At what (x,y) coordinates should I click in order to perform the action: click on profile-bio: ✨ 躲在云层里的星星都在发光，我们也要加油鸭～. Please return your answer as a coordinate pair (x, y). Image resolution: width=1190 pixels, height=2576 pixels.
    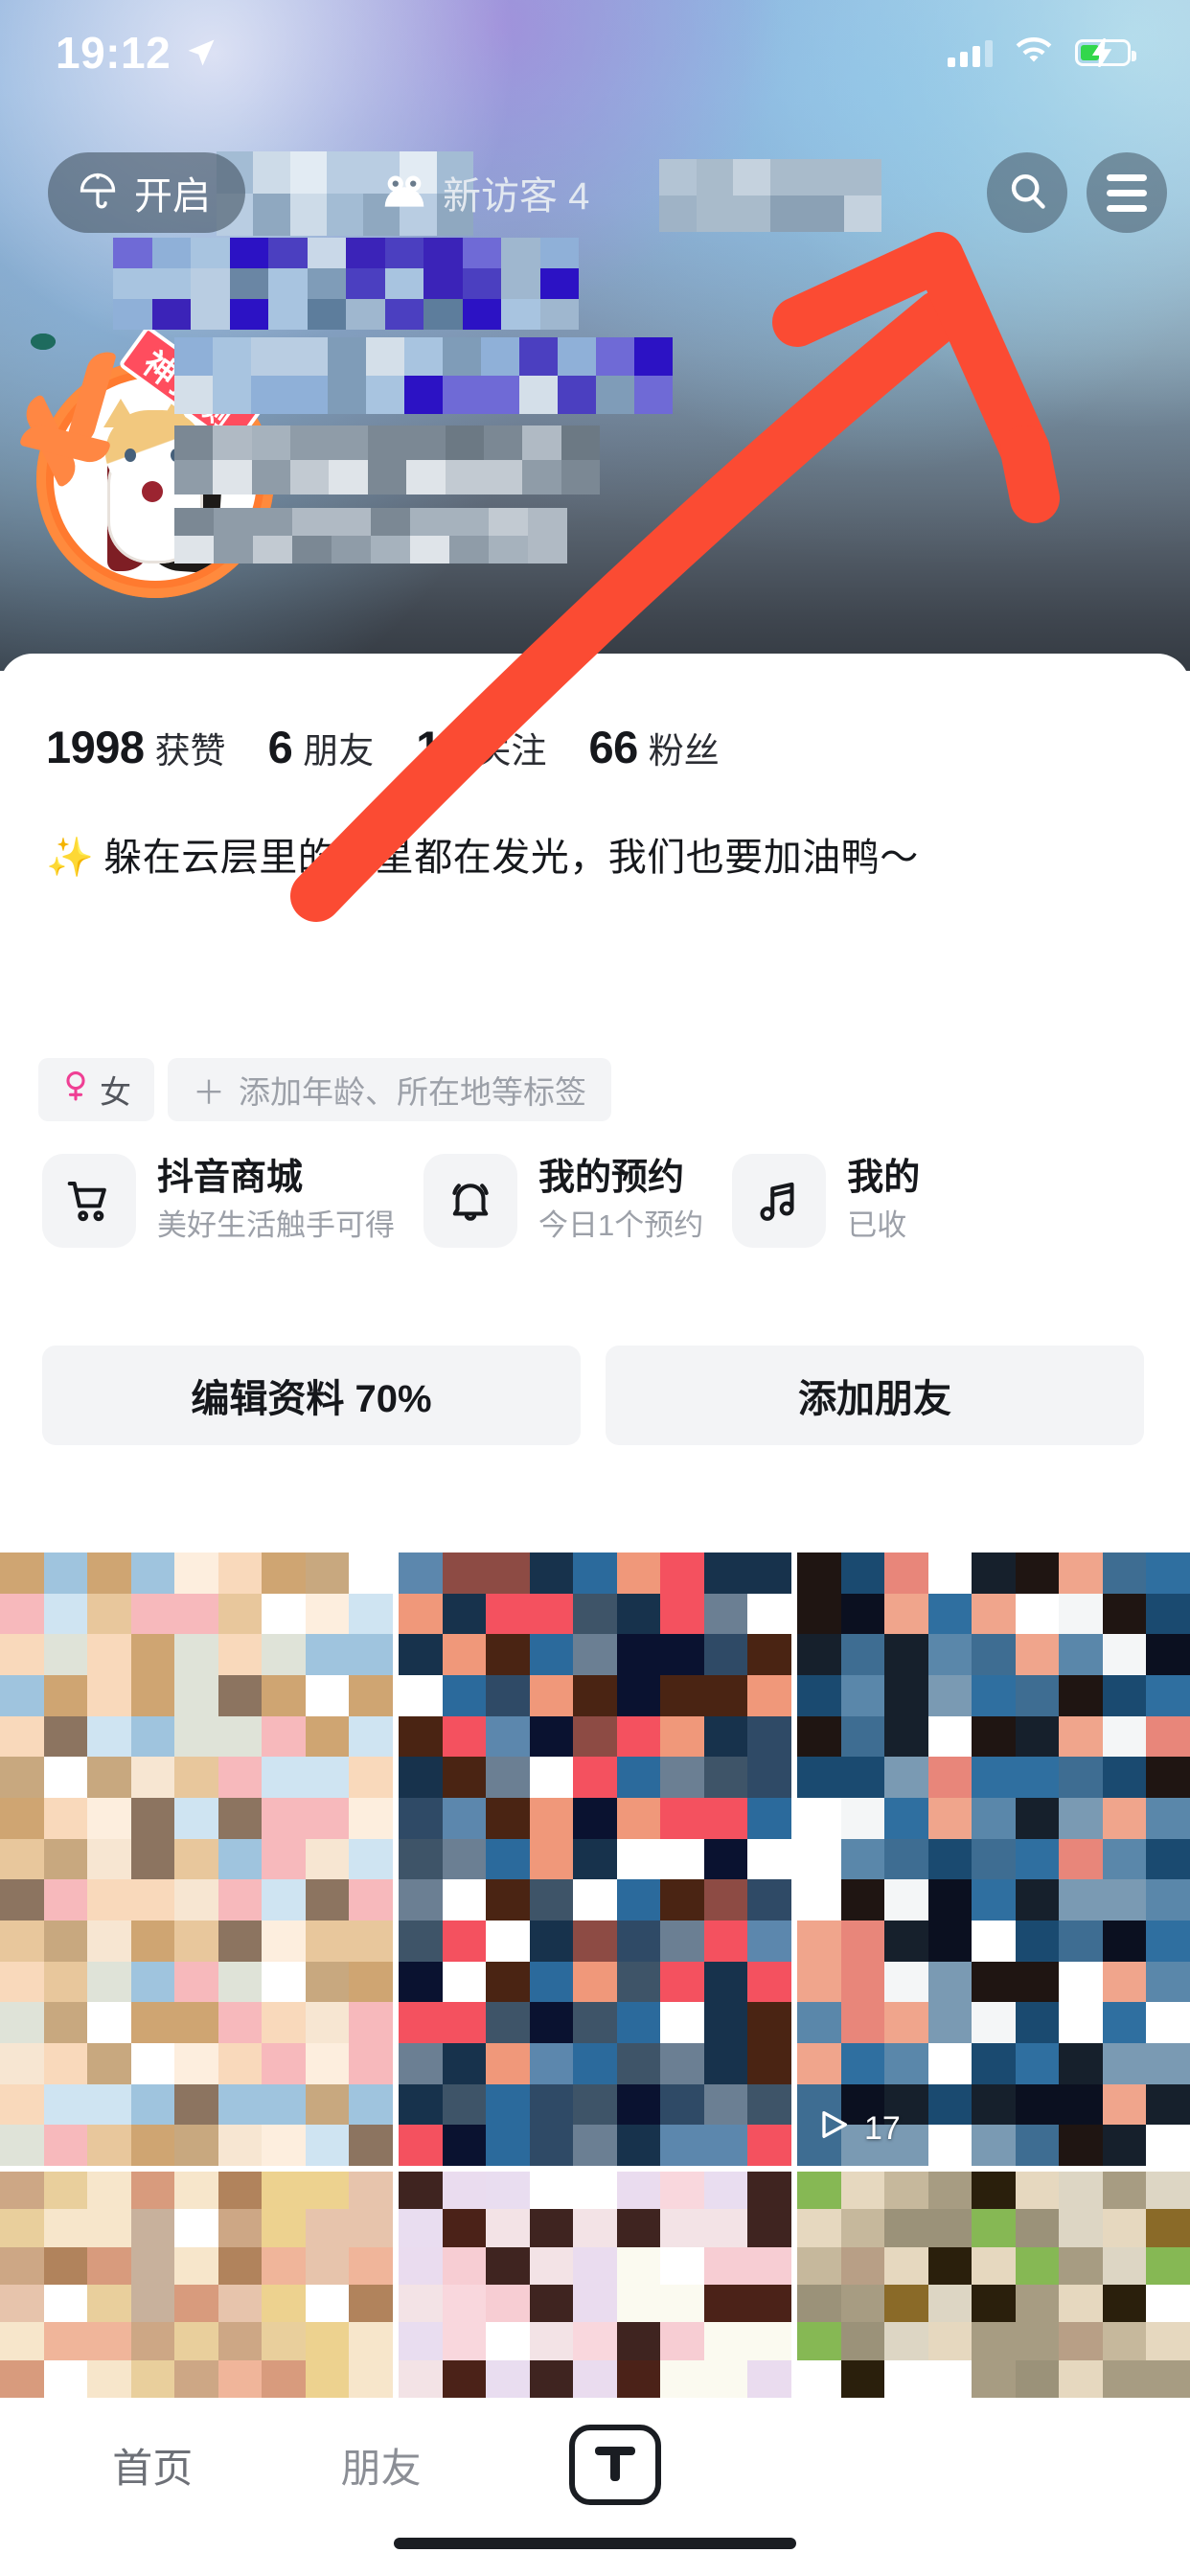
    Looking at the image, I should click on (597, 854).